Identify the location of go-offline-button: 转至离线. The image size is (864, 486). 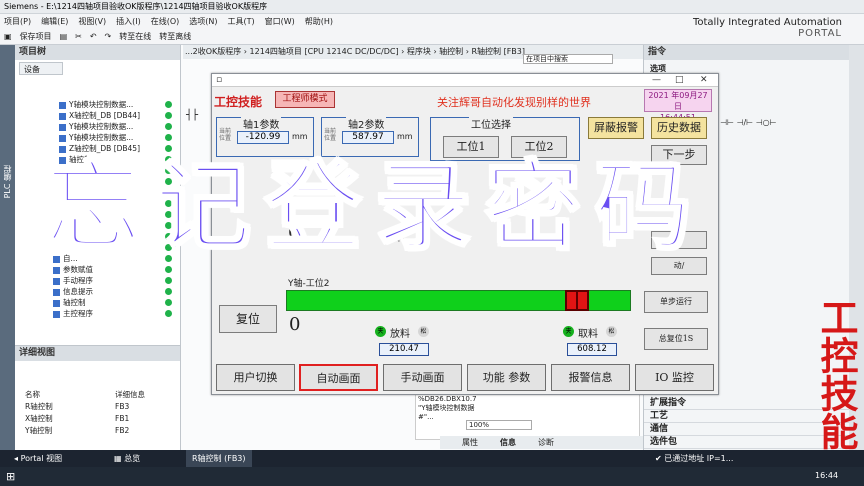
(175, 36).